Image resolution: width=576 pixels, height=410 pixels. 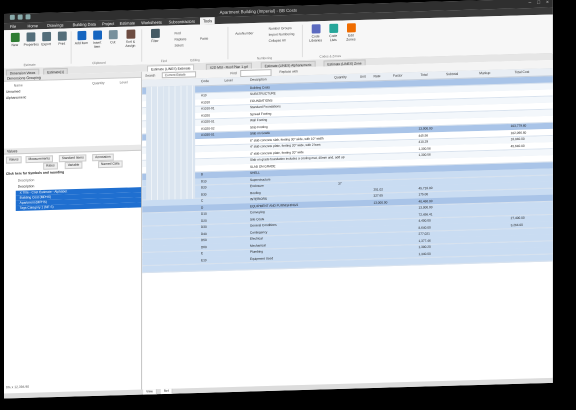 I want to click on cell-desc: General Conditions, so click(x=263, y=225).